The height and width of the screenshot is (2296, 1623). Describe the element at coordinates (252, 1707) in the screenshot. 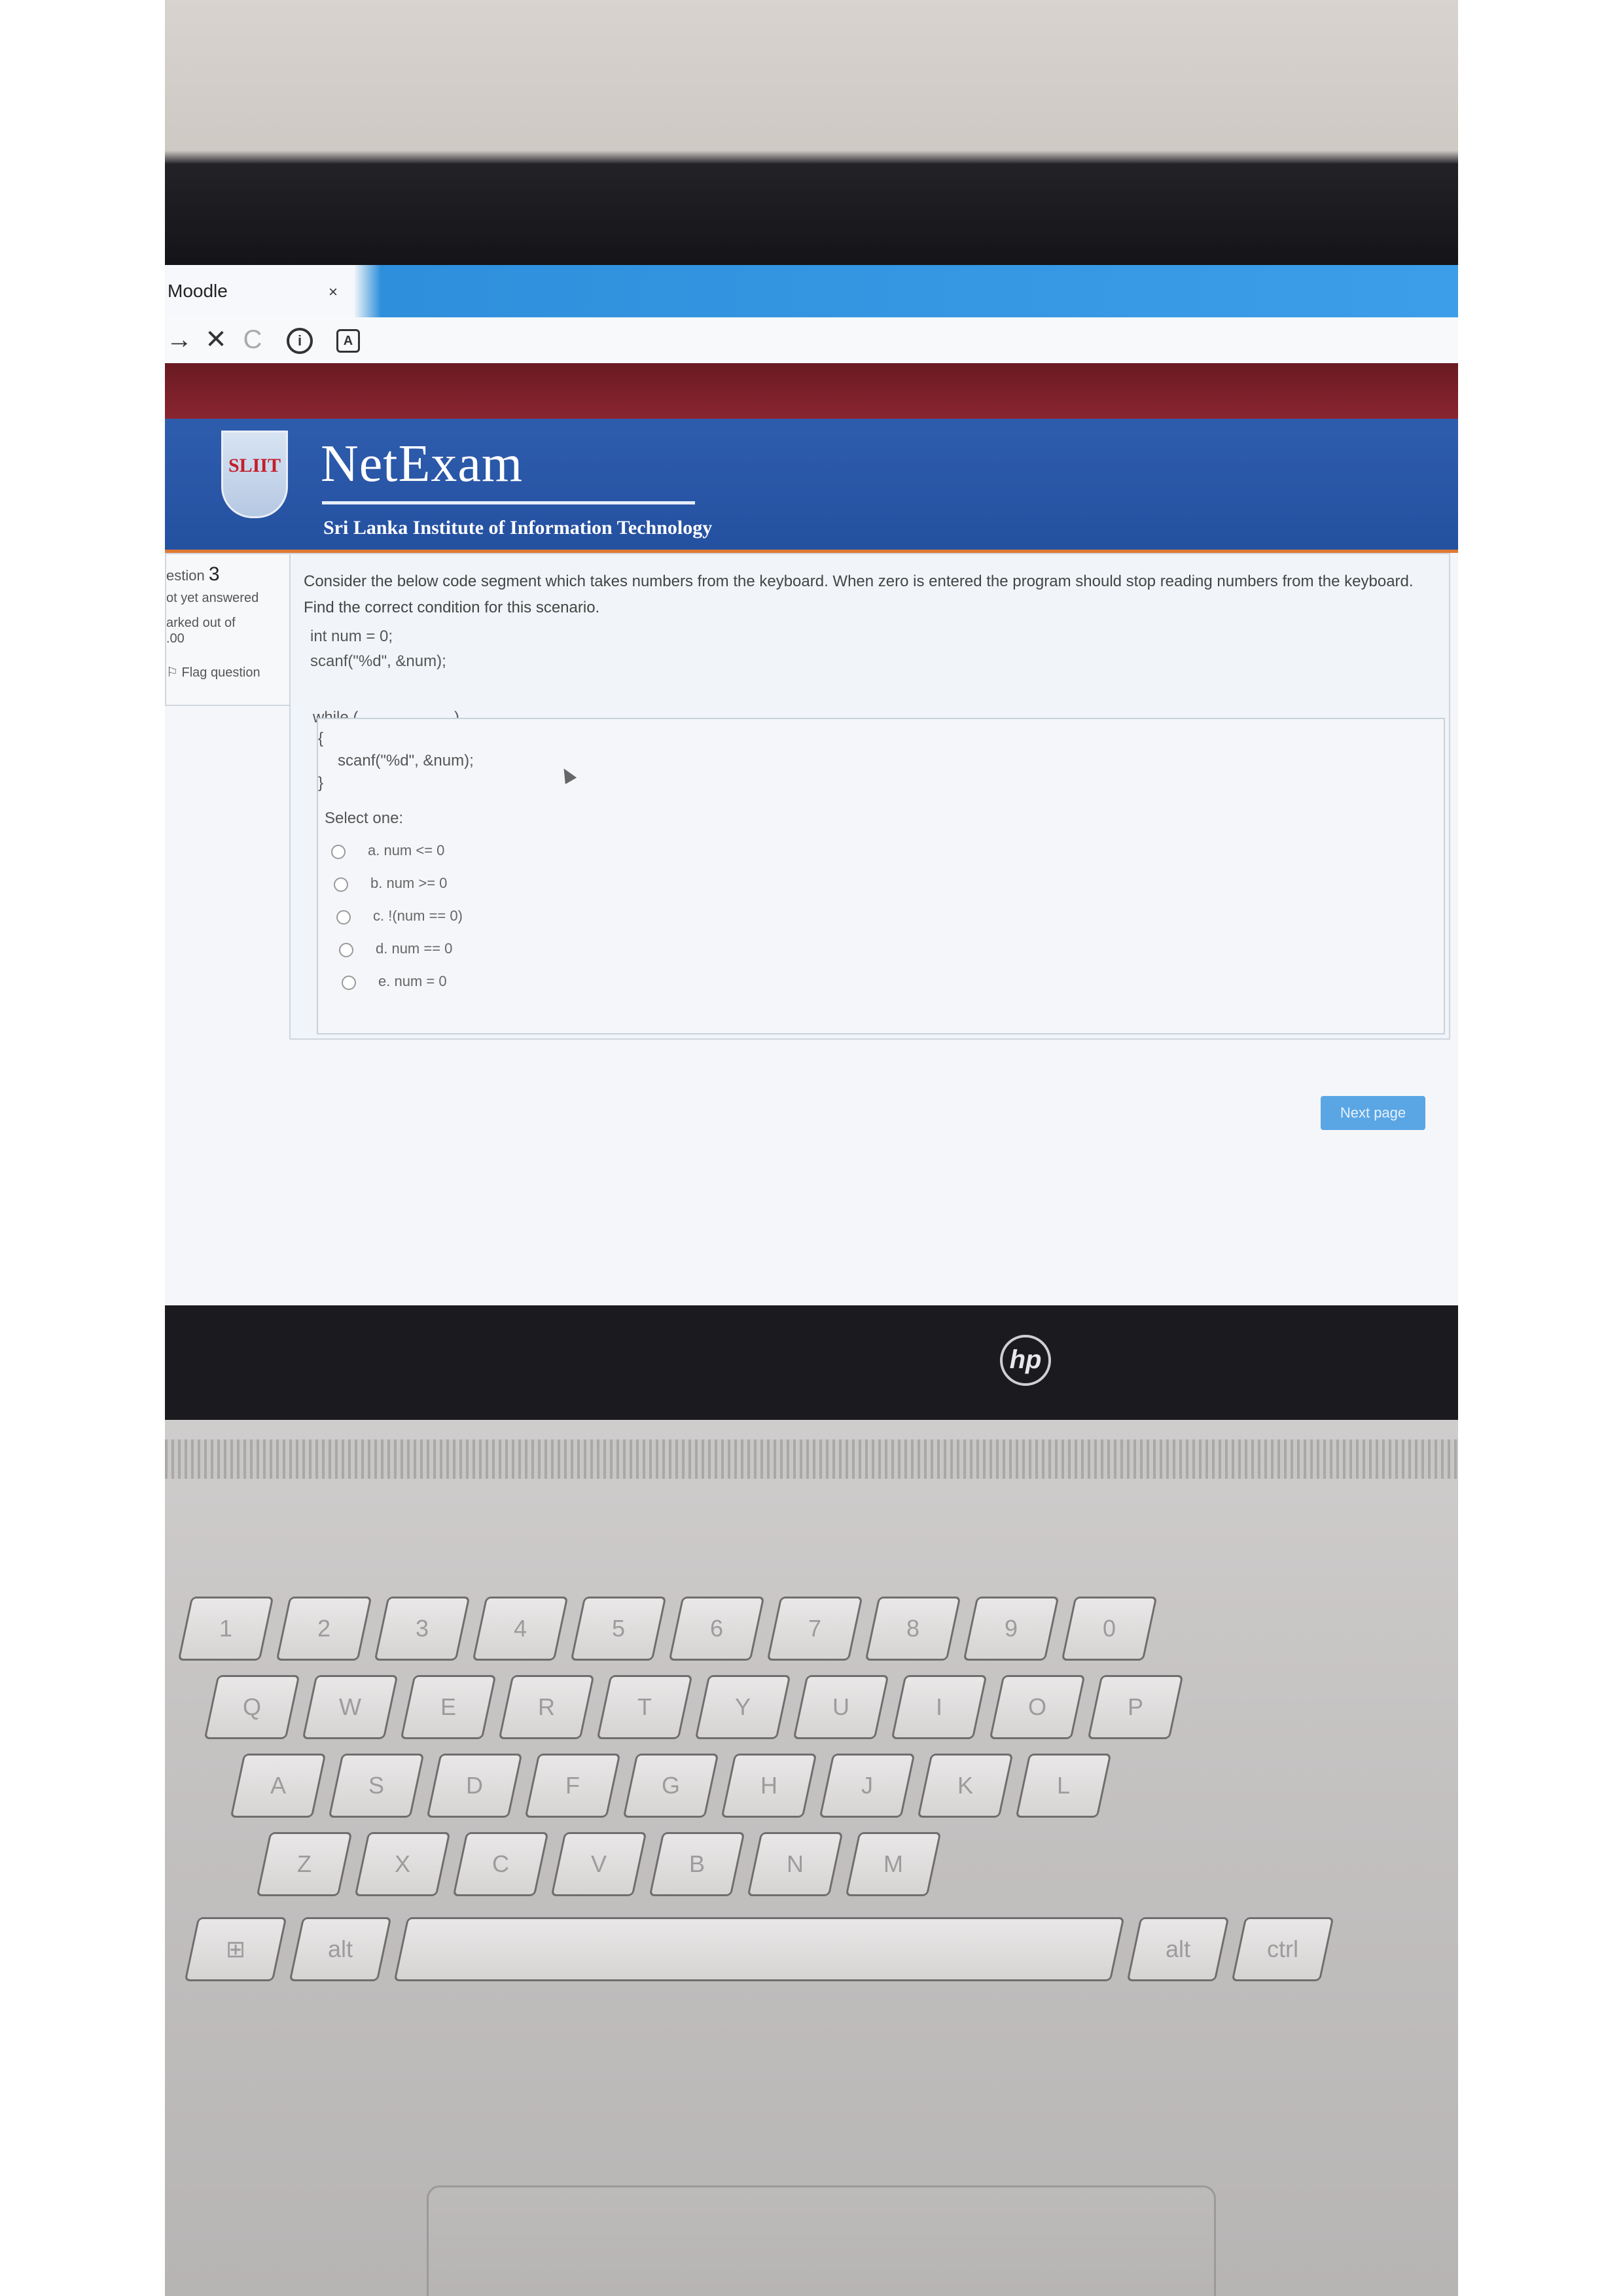

I see `key: Q` at that location.